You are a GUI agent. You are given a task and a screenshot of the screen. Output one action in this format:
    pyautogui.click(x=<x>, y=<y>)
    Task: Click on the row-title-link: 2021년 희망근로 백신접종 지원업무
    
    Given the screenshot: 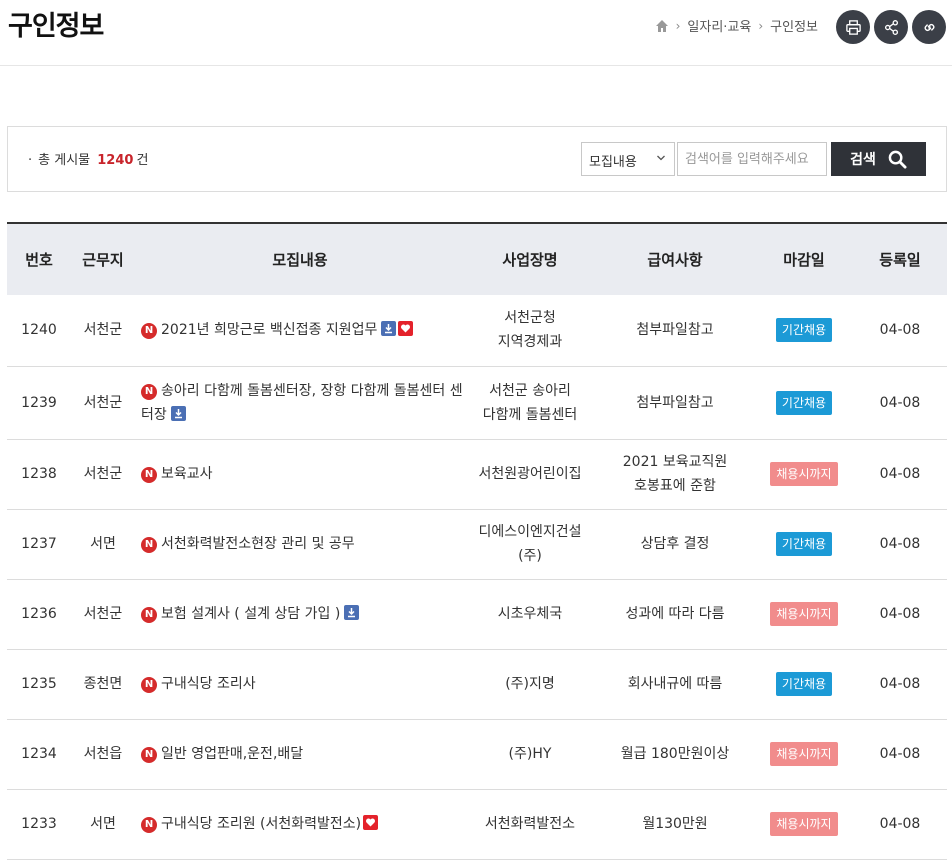 What is the action you would take?
    pyautogui.click(x=269, y=330)
    